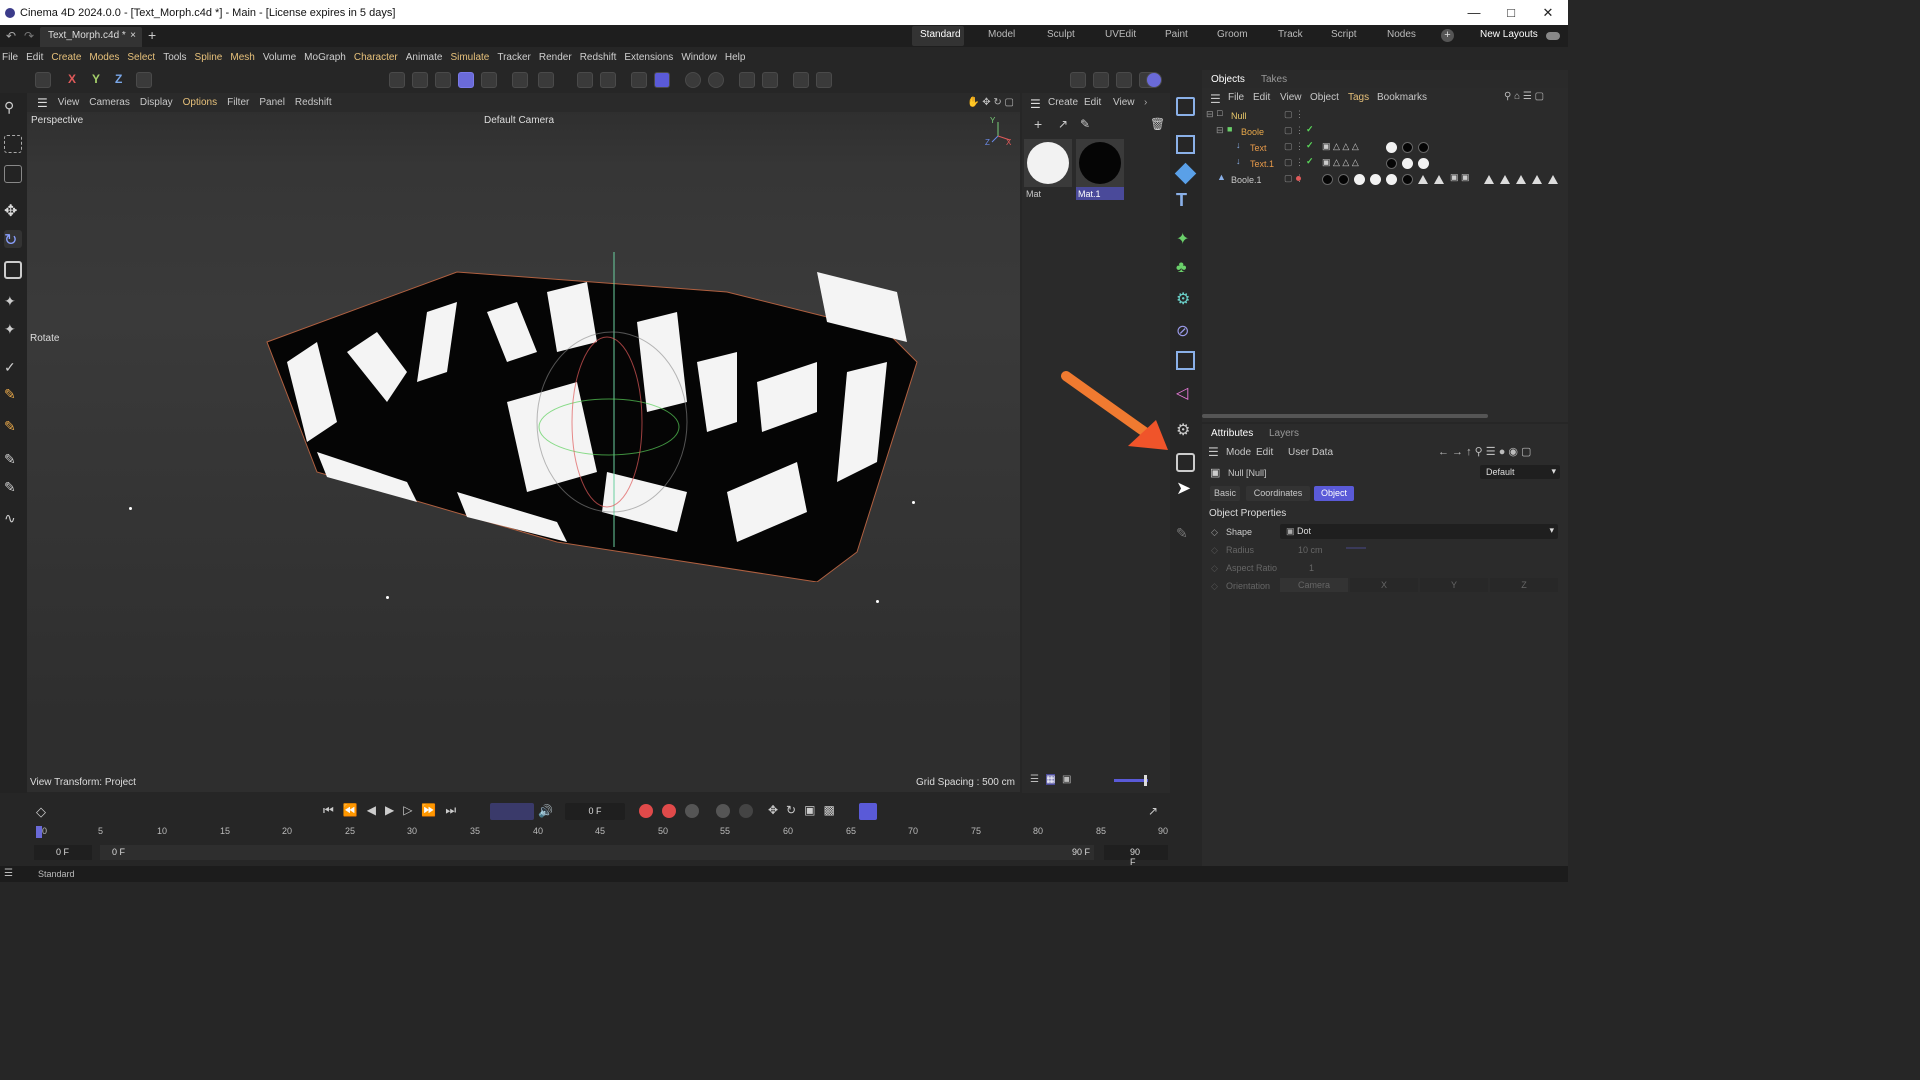  I want to click on pen-icon: ✎, so click(13, 460).